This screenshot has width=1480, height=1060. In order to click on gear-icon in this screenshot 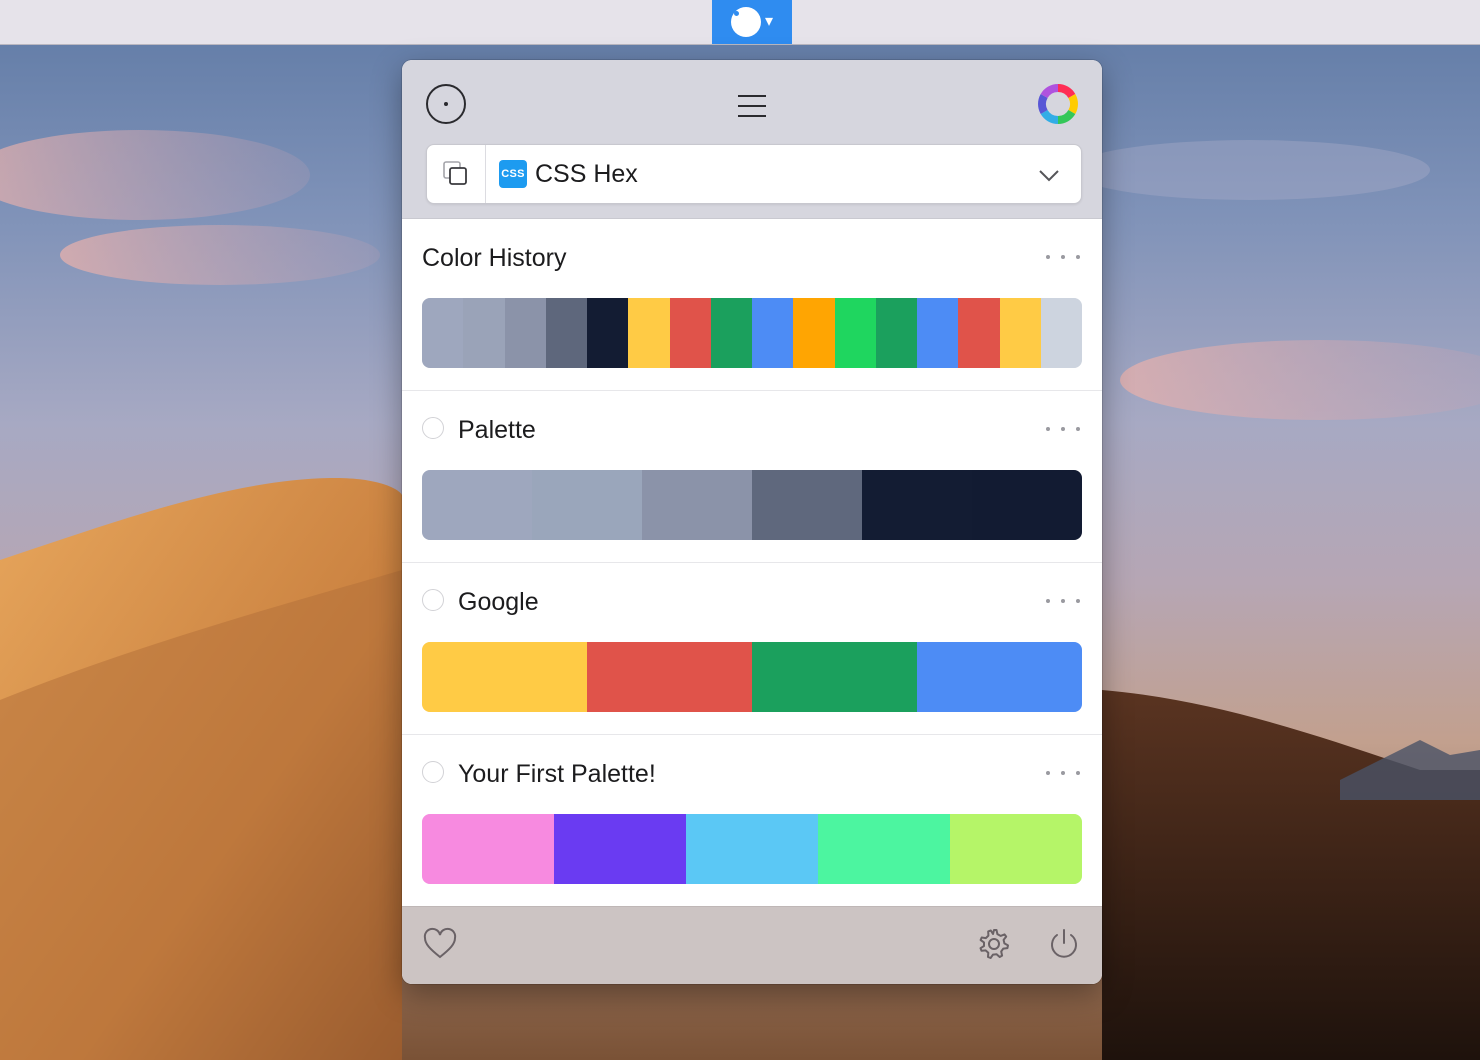, I will do `click(994, 944)`.